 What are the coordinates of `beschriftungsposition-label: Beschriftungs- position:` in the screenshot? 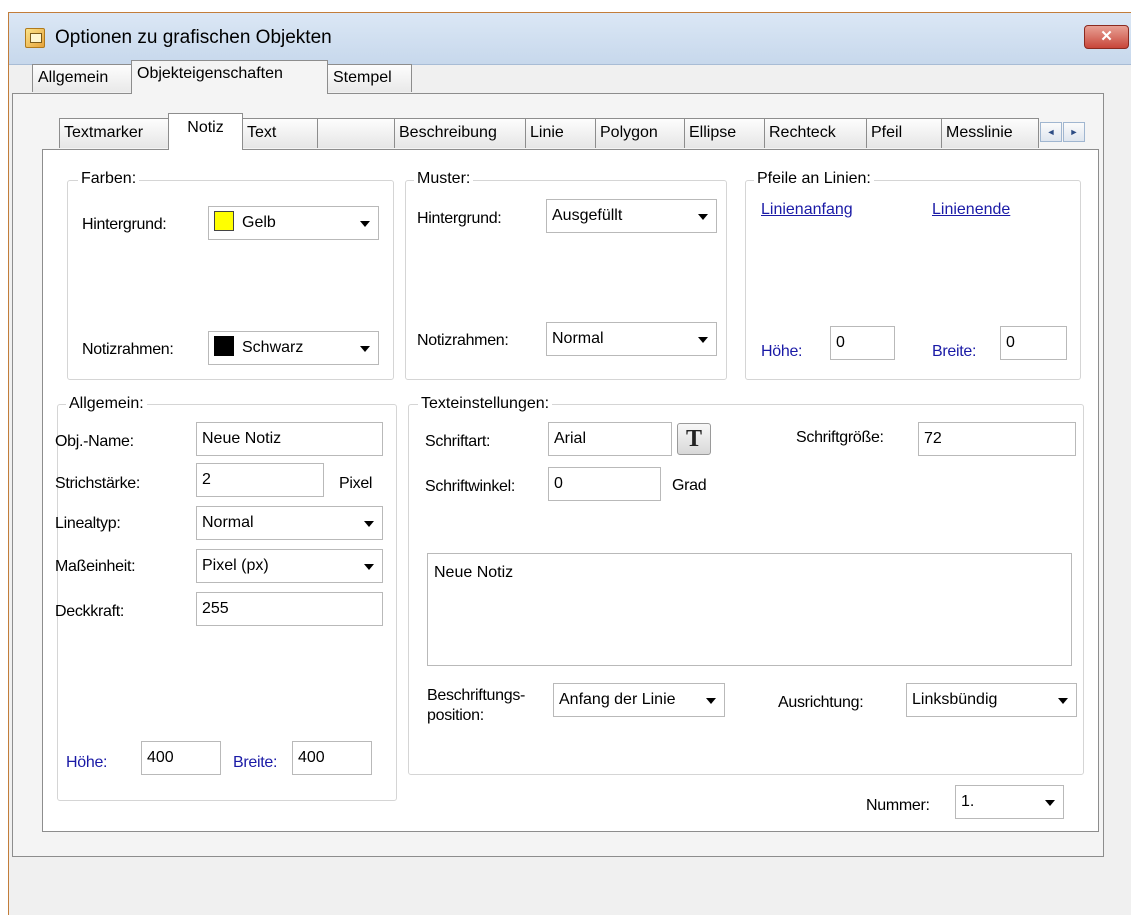 It's located at (476, 706).